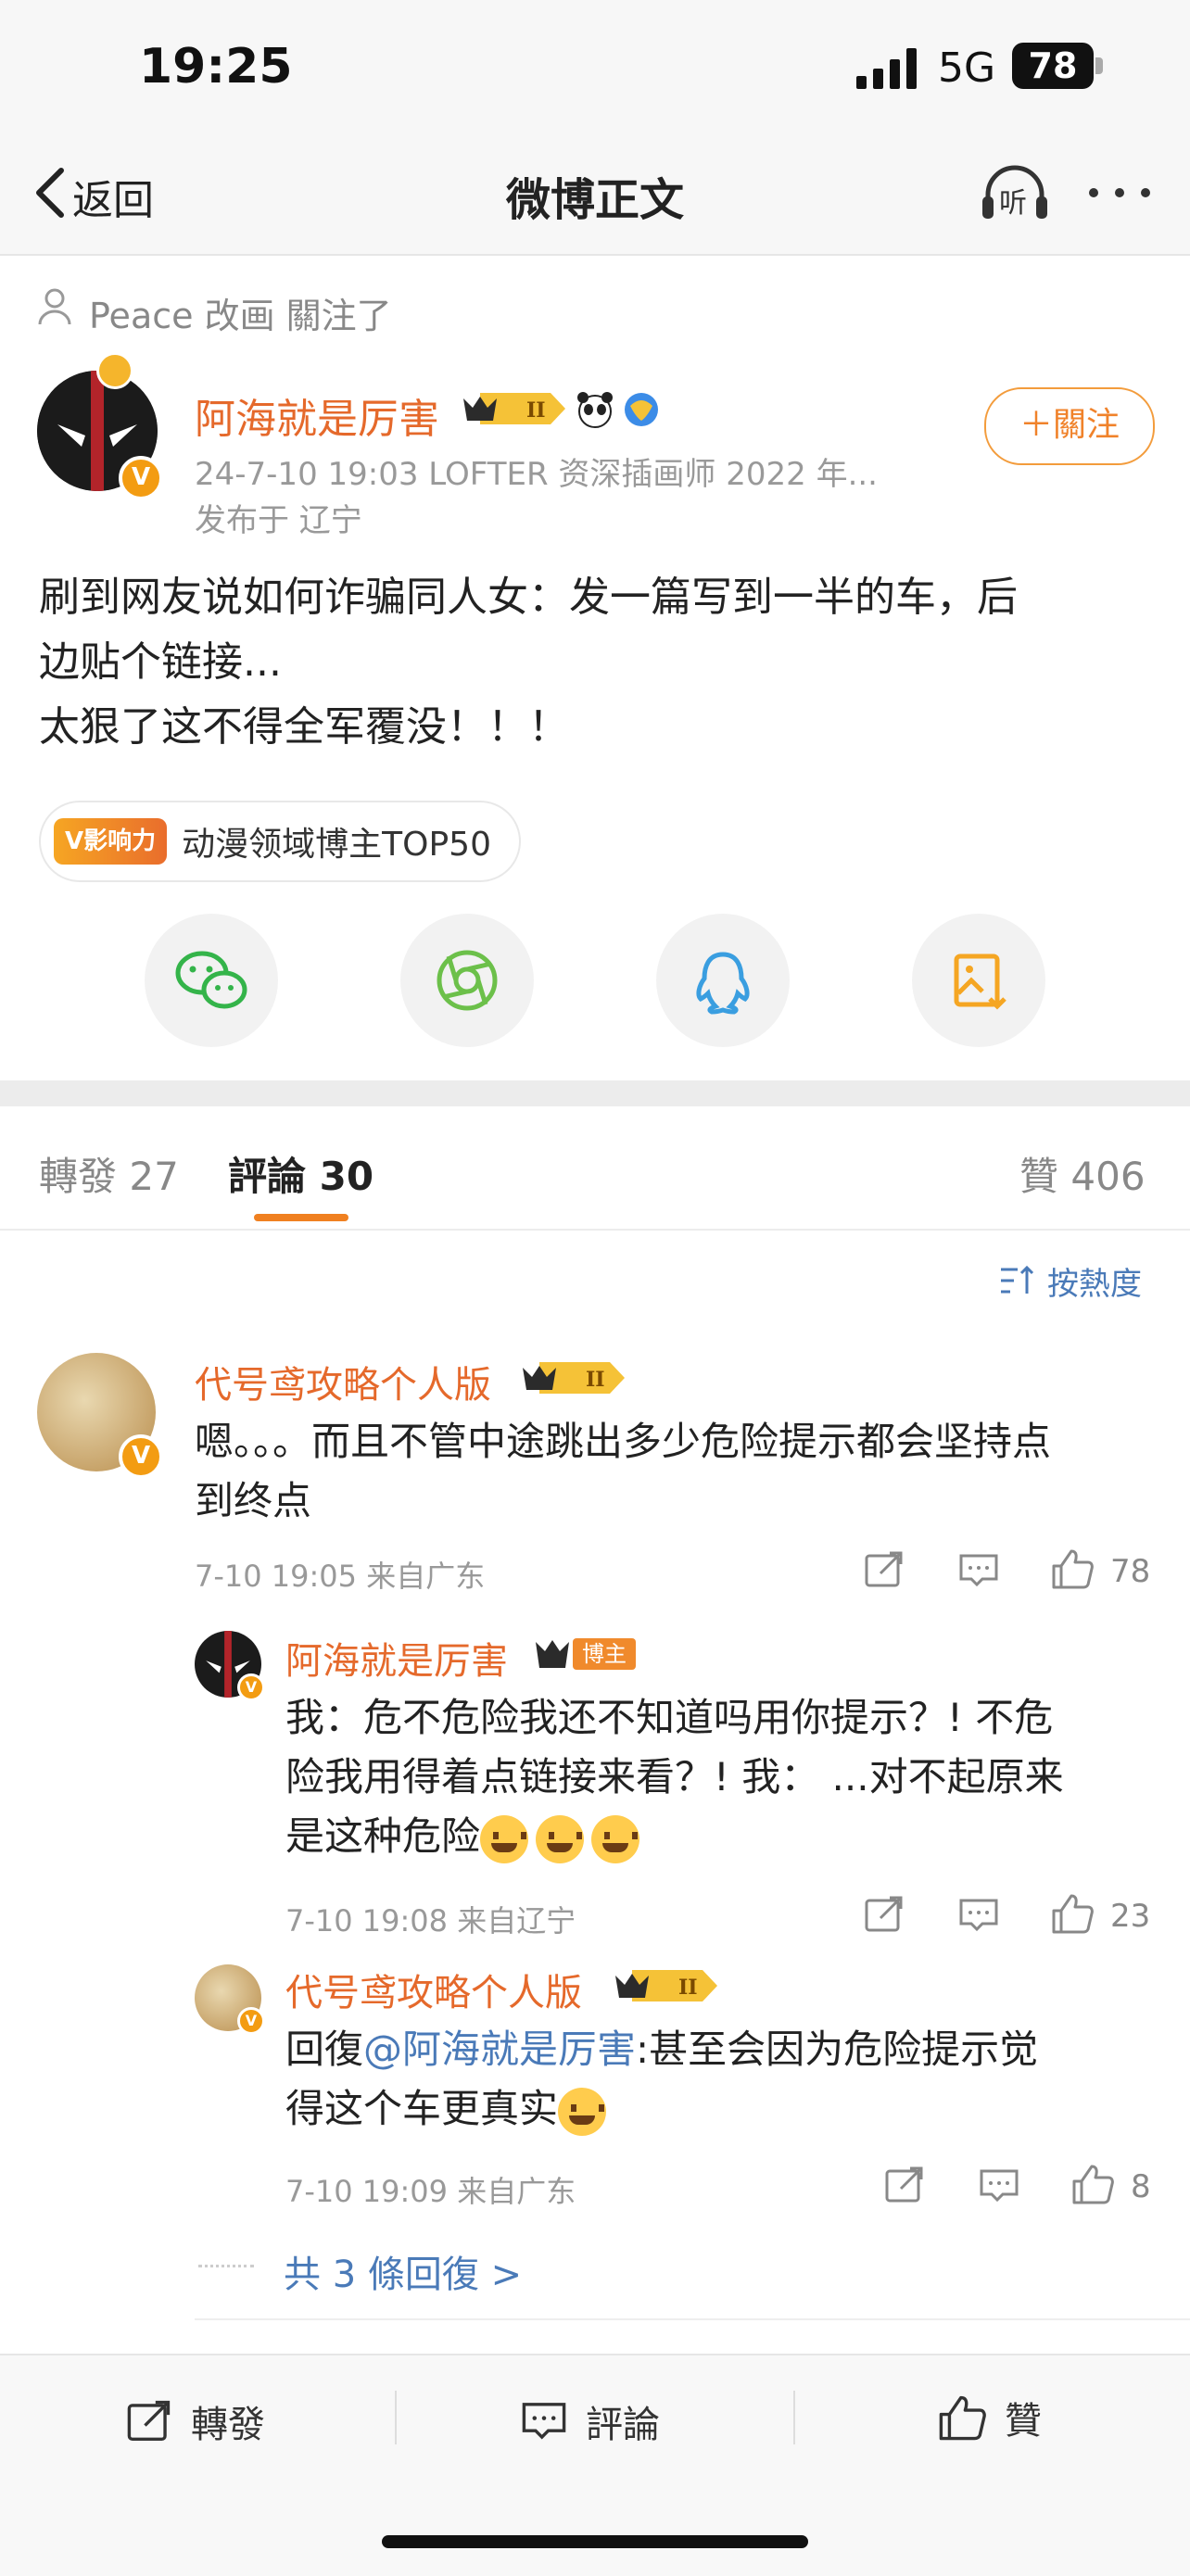 The height and width of the screenshot is (2576, 1190). Describe the element at coordinates (692, 2319) in the screenshot. I see `comment-divider` at that location.